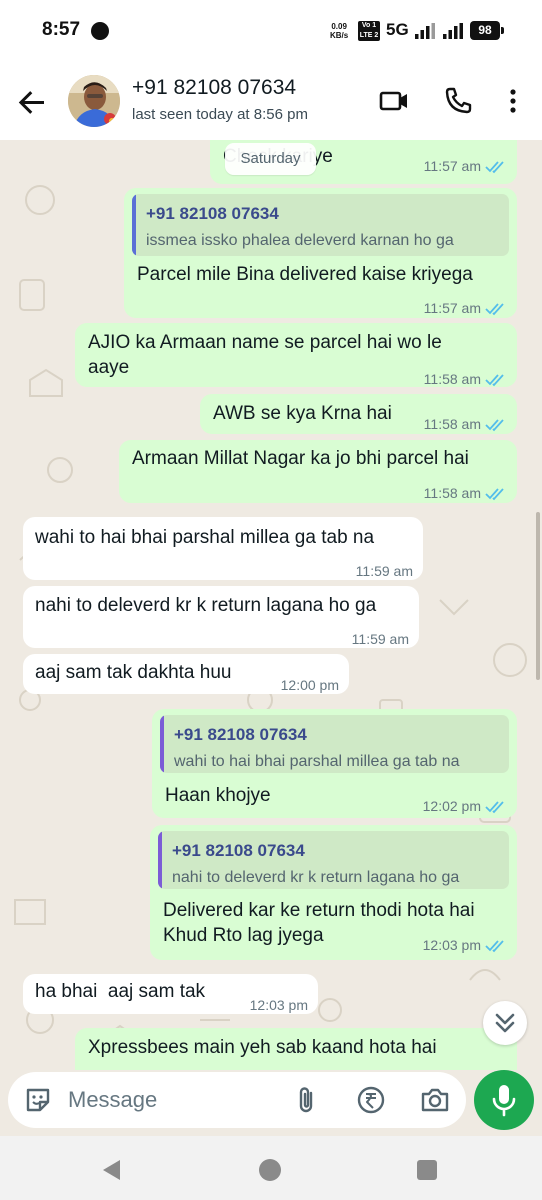  Describe the element at coordinates (369, 25) in the screenshot. I see `volte-top: Vo 1` at that location.